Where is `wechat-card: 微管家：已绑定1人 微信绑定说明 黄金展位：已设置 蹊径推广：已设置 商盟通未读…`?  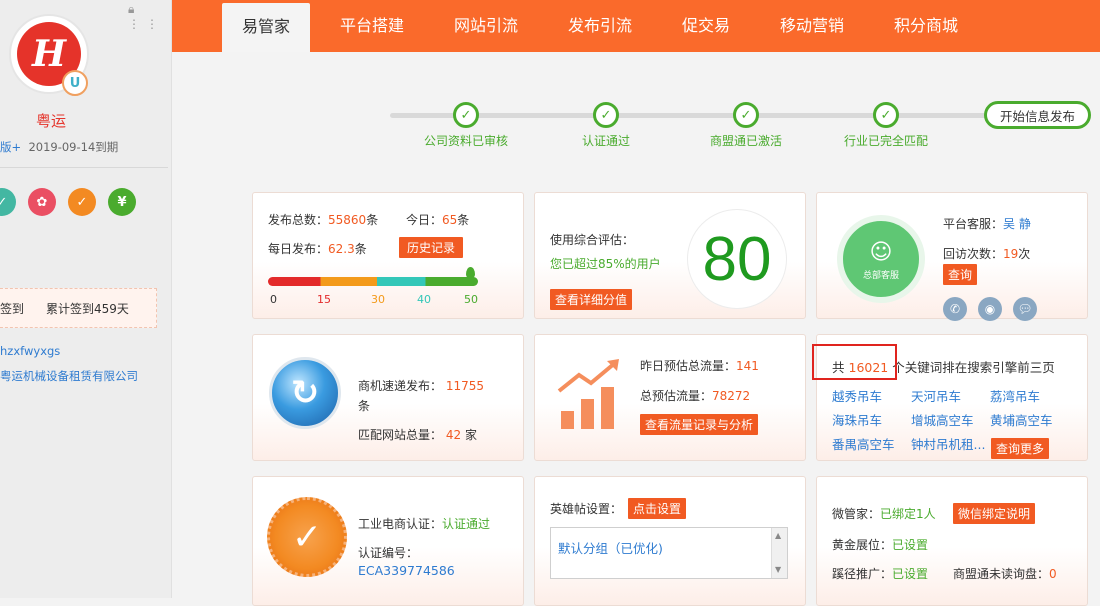
wechat-card: 微管家：已绑定1人 微信绑定说明 黄金展位：已设置 蹊径推广：已设置 商盟通未读… is located at coordinates (952, 541).